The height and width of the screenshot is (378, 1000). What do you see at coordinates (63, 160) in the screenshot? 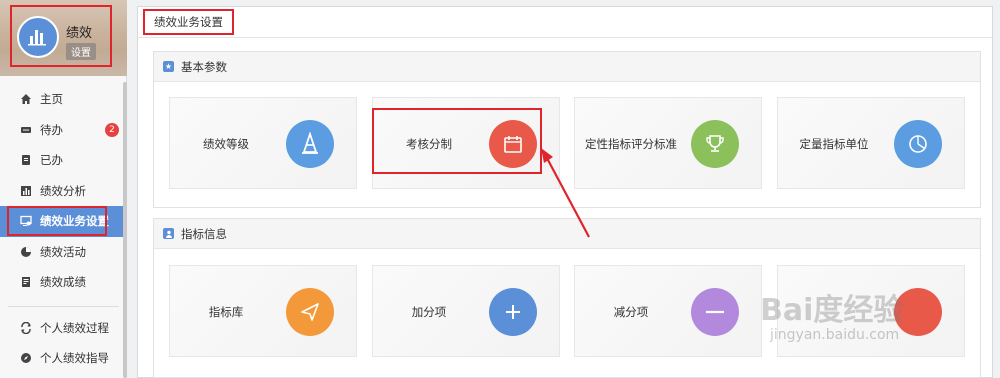
I see `sidebar-item-done: 已办` at bounding box center [63, 160].